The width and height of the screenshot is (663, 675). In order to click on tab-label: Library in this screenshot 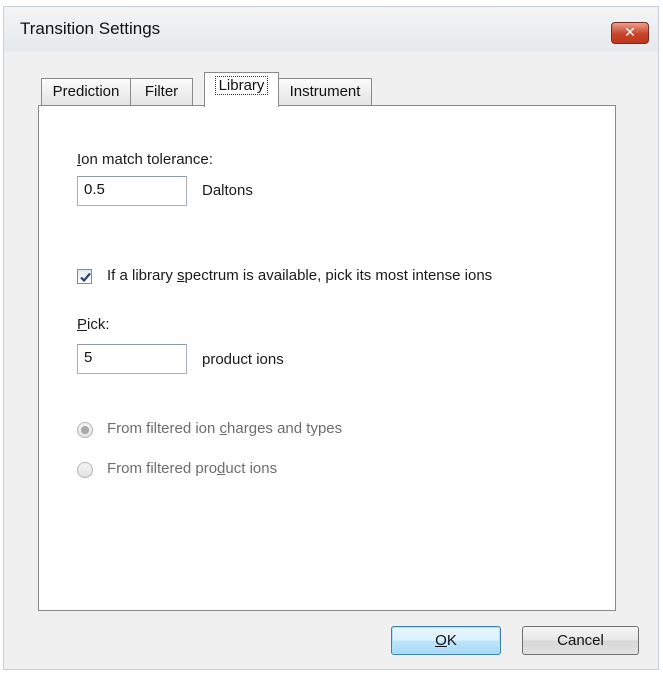, I will do `click(241, 85)`.